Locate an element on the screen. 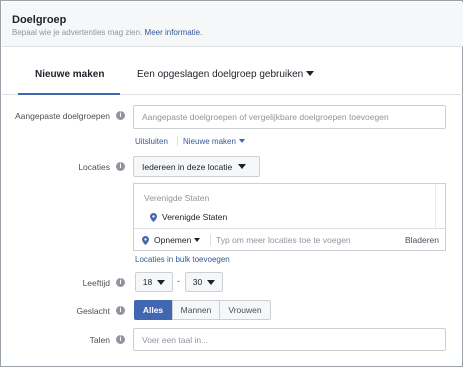  link-divider is located at coordinates (177, 141).